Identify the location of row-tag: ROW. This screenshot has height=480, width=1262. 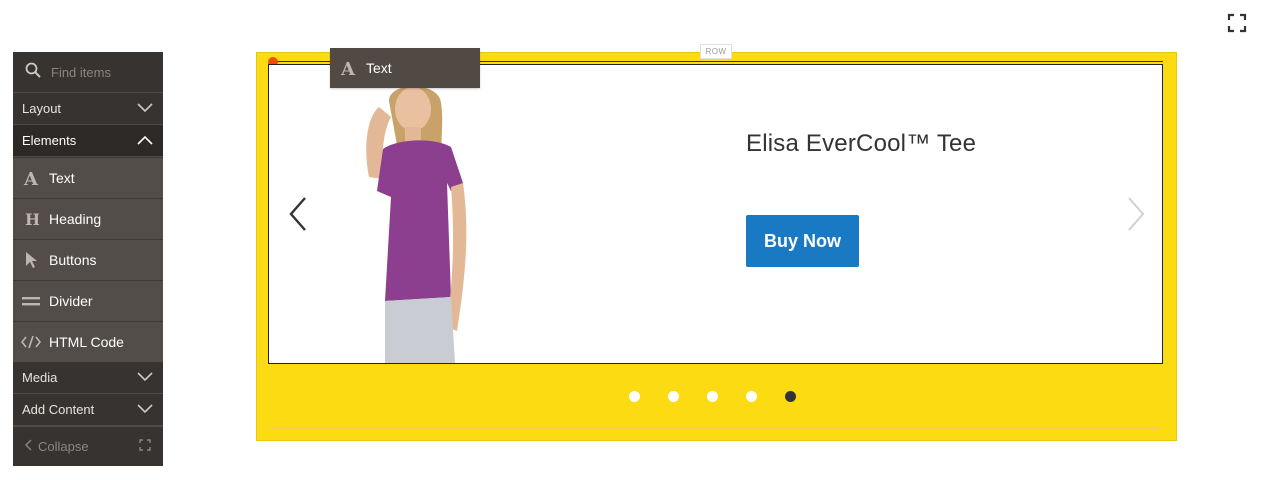
(716, 51).